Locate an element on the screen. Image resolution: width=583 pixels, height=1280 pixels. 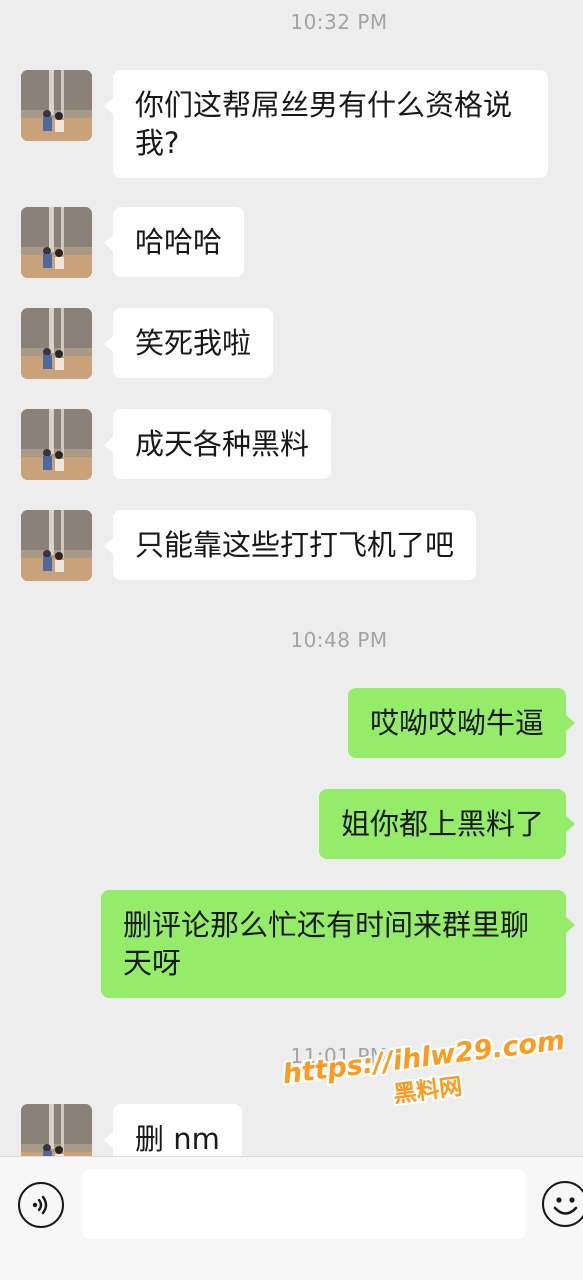
emoji-button is located at coordinates (562, 1204).